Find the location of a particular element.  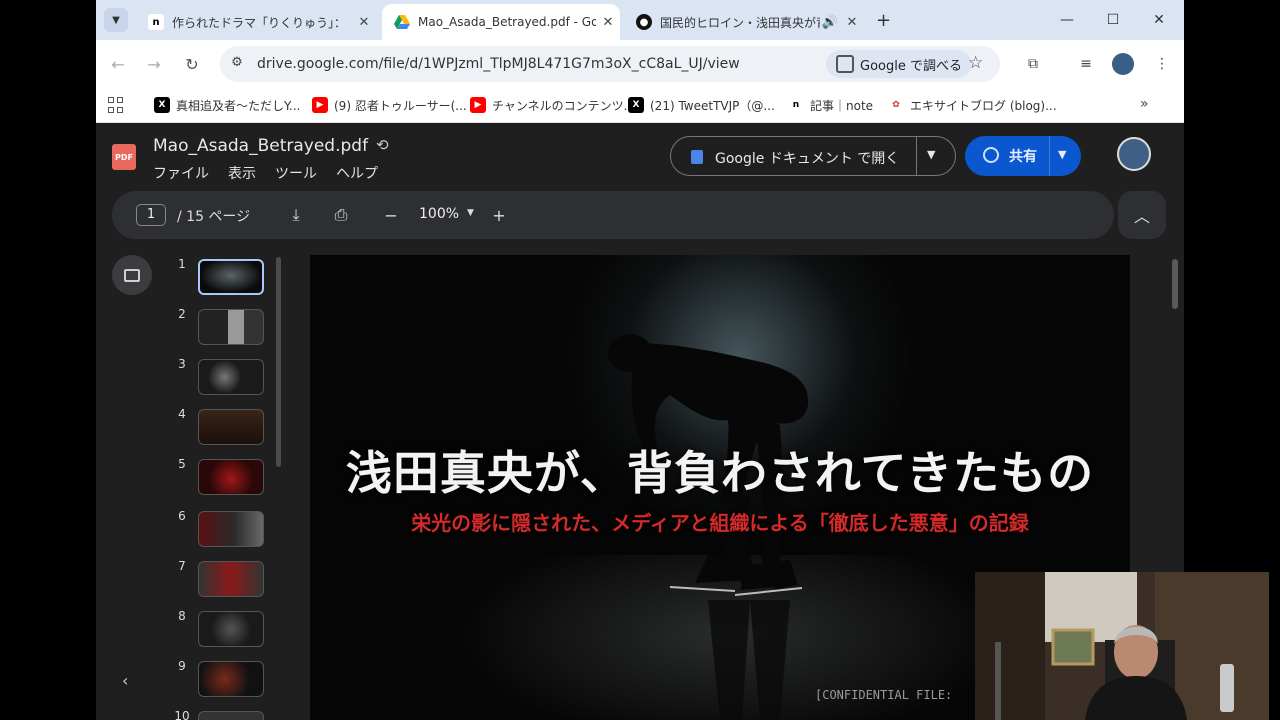

thumbnail-item: 5 is located at coordinates (221, 478).